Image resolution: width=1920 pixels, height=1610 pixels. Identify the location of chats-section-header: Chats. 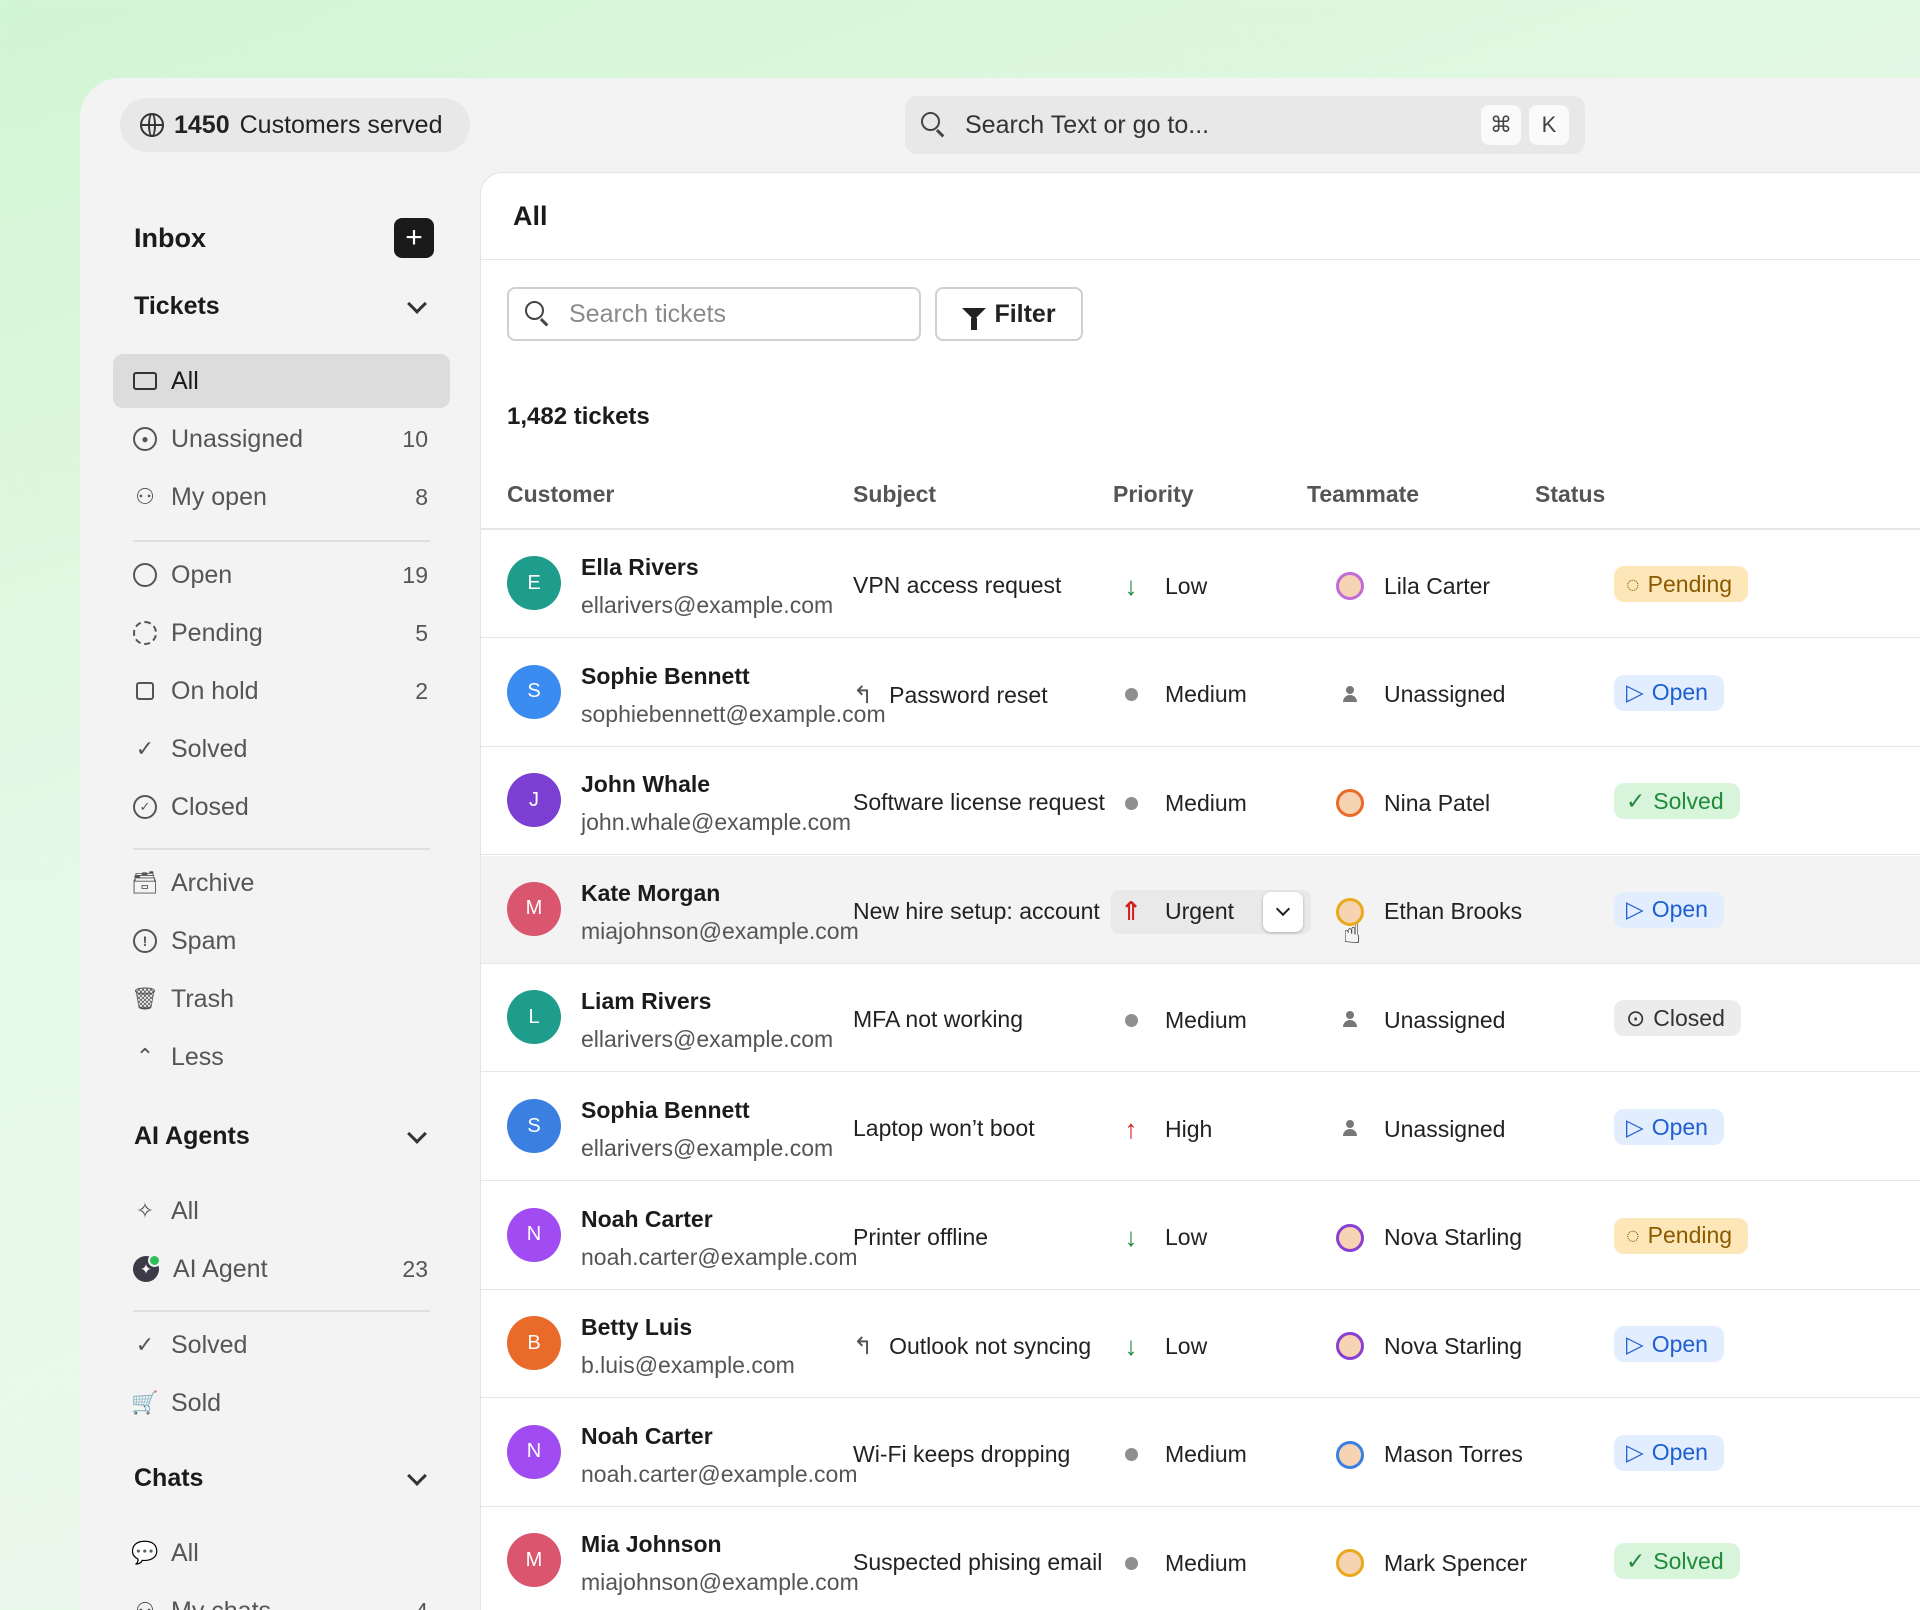
(284, 1478).